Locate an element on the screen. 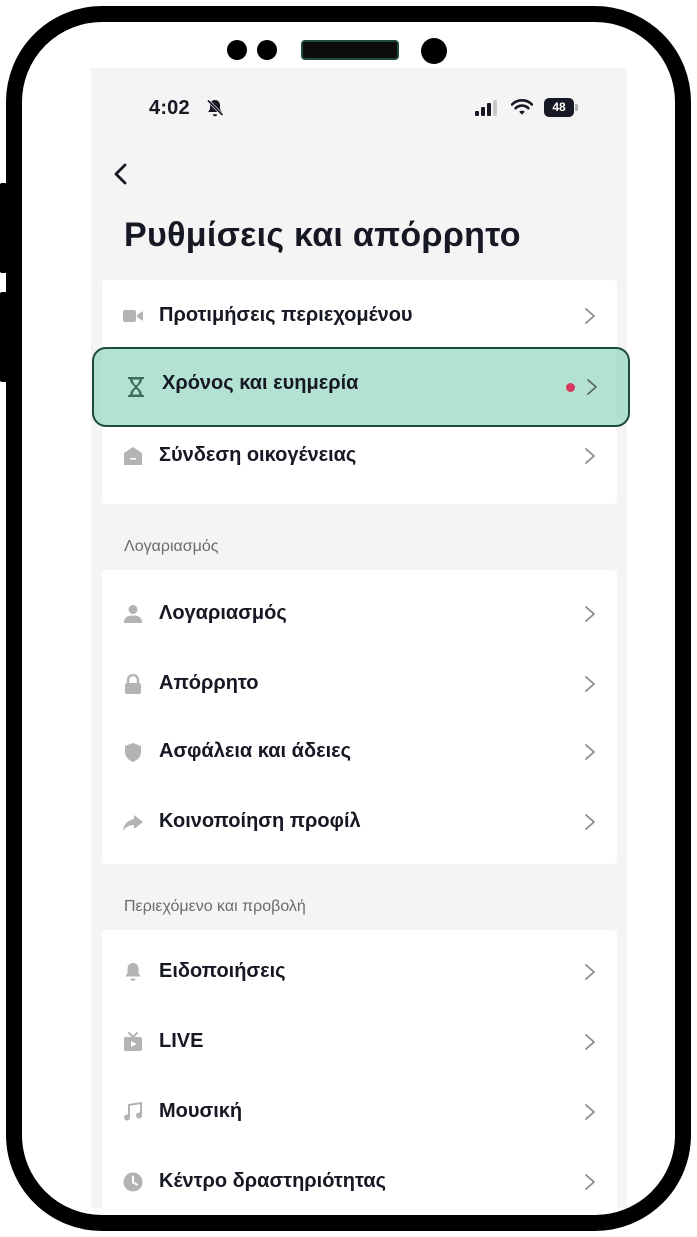  menu-item-label: LIVE is located at coordinates (181, 1041).